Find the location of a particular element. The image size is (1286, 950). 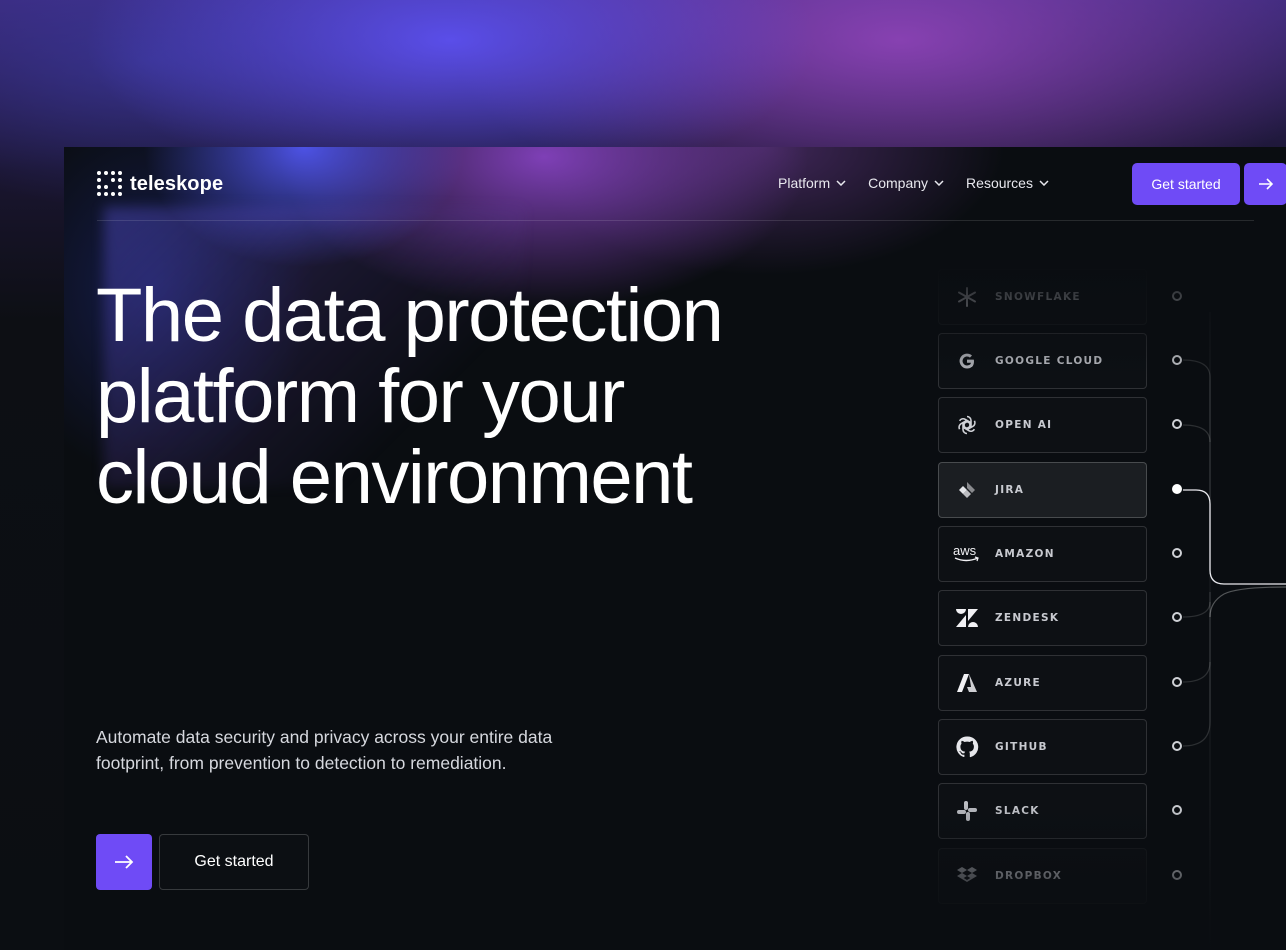

integration-label: ZENDESK is located at coordinates (1027, 618).